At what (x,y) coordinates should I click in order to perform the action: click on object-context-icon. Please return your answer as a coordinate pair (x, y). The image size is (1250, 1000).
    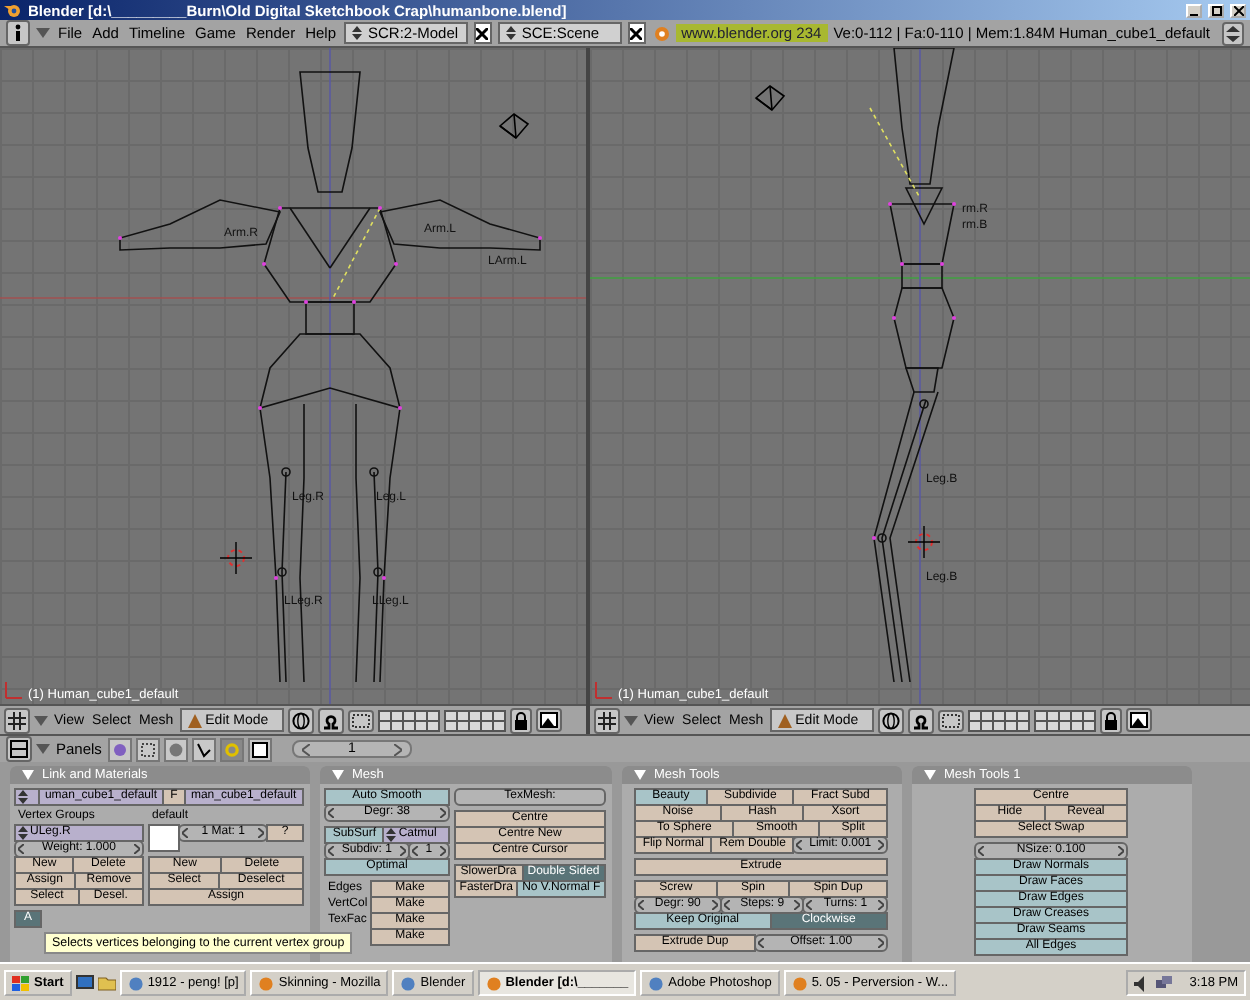
    Looking at the image, I should click on (119, 749).